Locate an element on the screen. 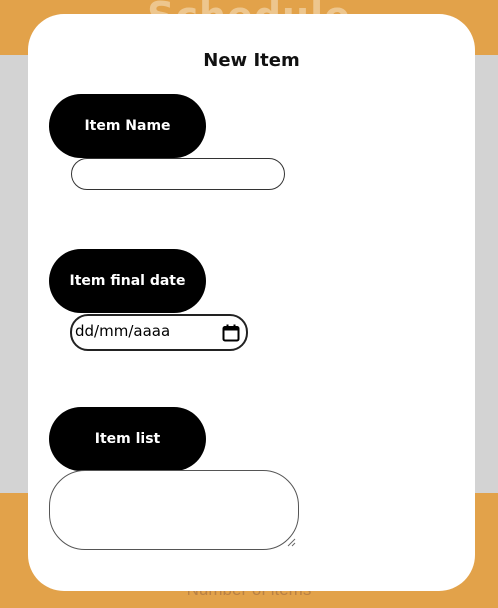 The image size is (498, 608). item-name-label: Item Name is located at coordinates (127, 126).